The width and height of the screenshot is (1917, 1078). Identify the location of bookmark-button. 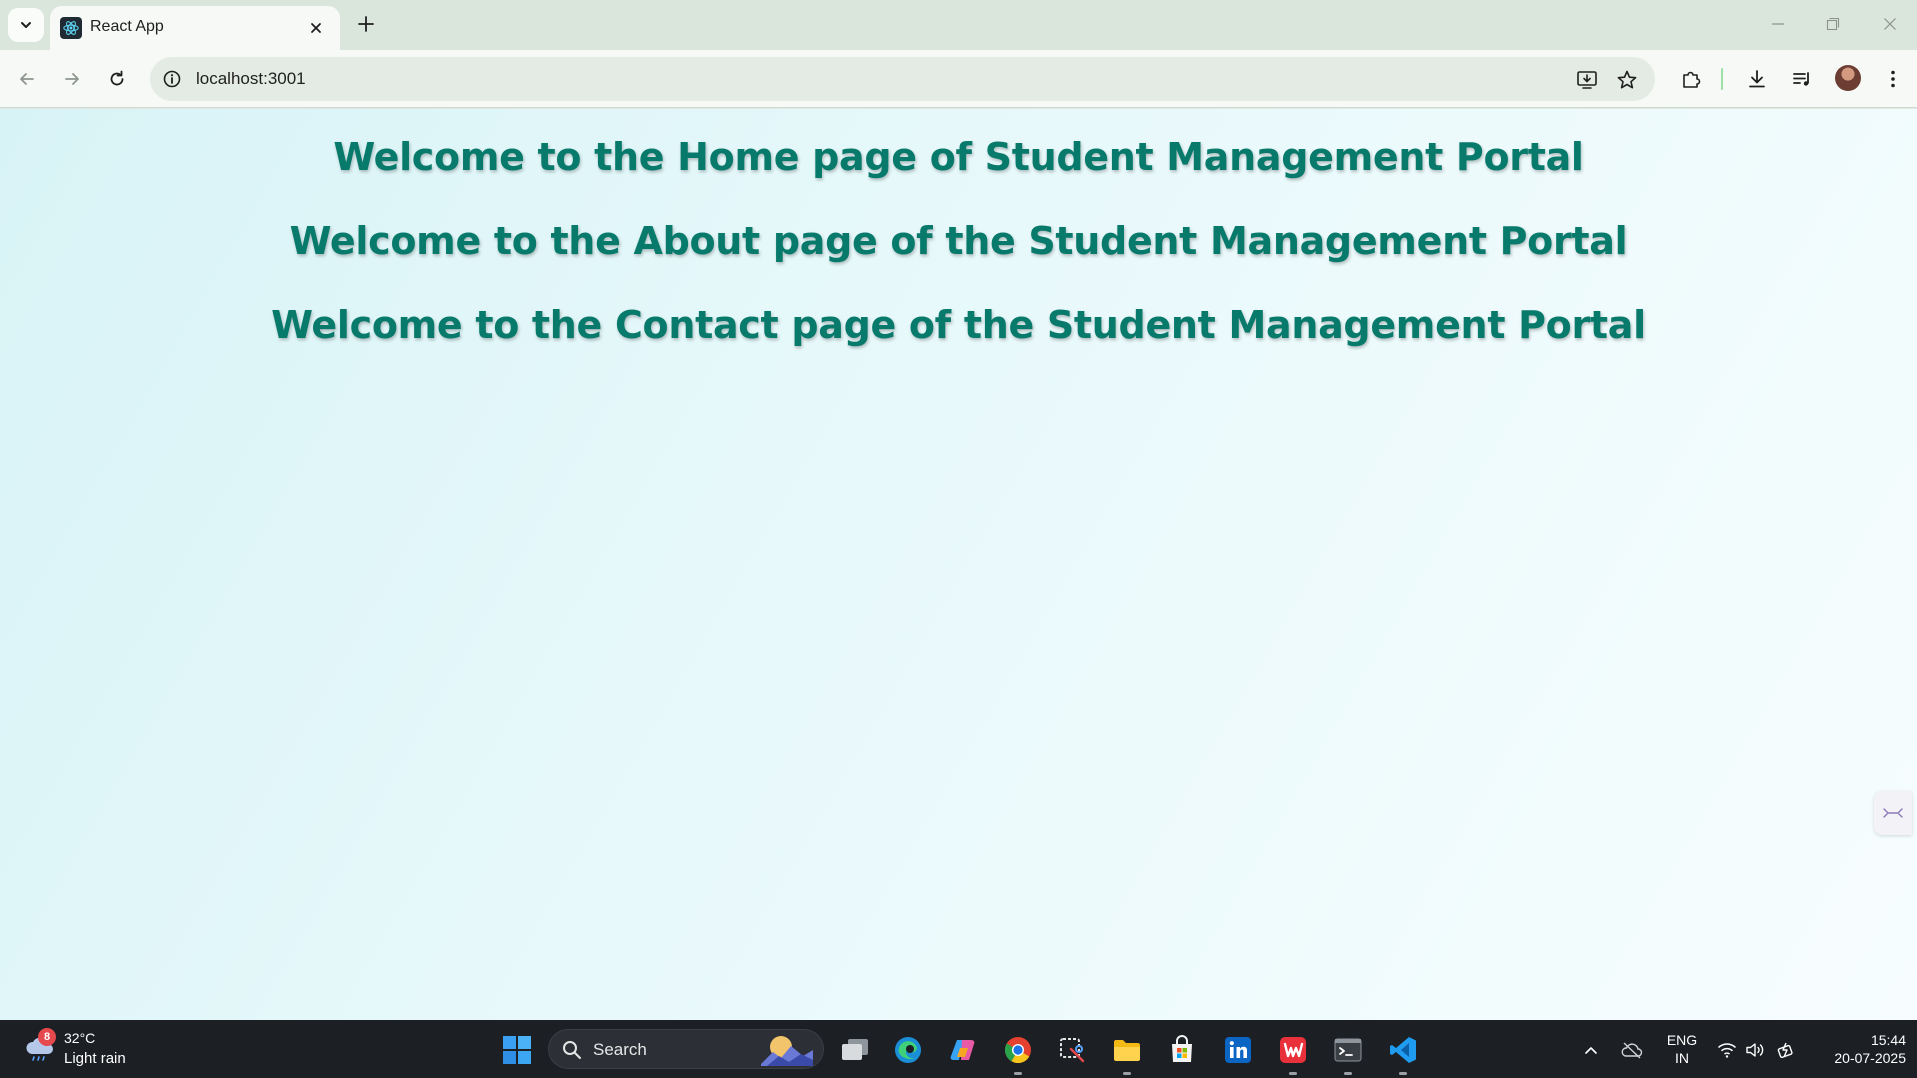
(1627, 80).